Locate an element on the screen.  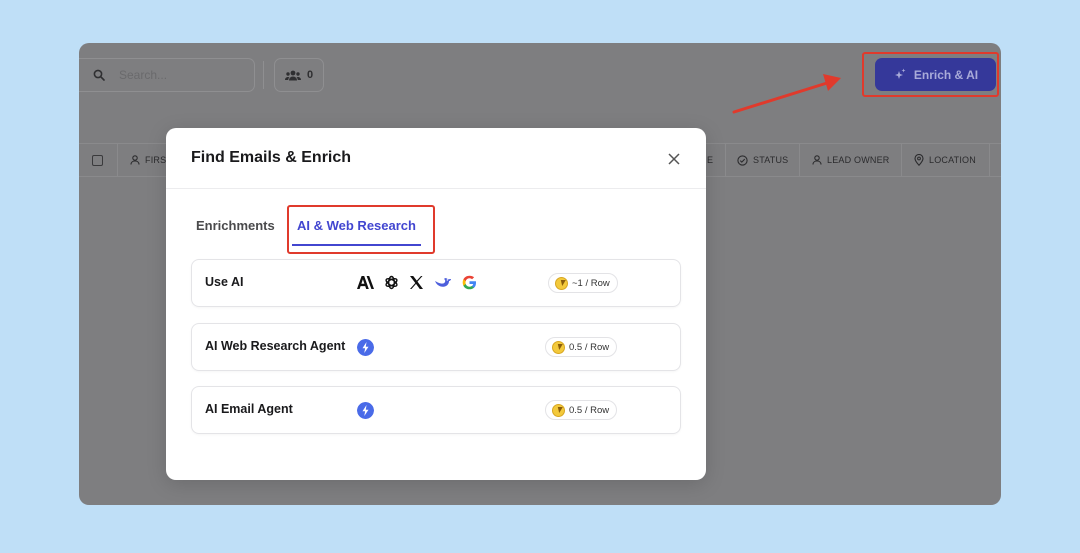
modal-title: Find Emails & Enrich is located at coordinates (271, 157).